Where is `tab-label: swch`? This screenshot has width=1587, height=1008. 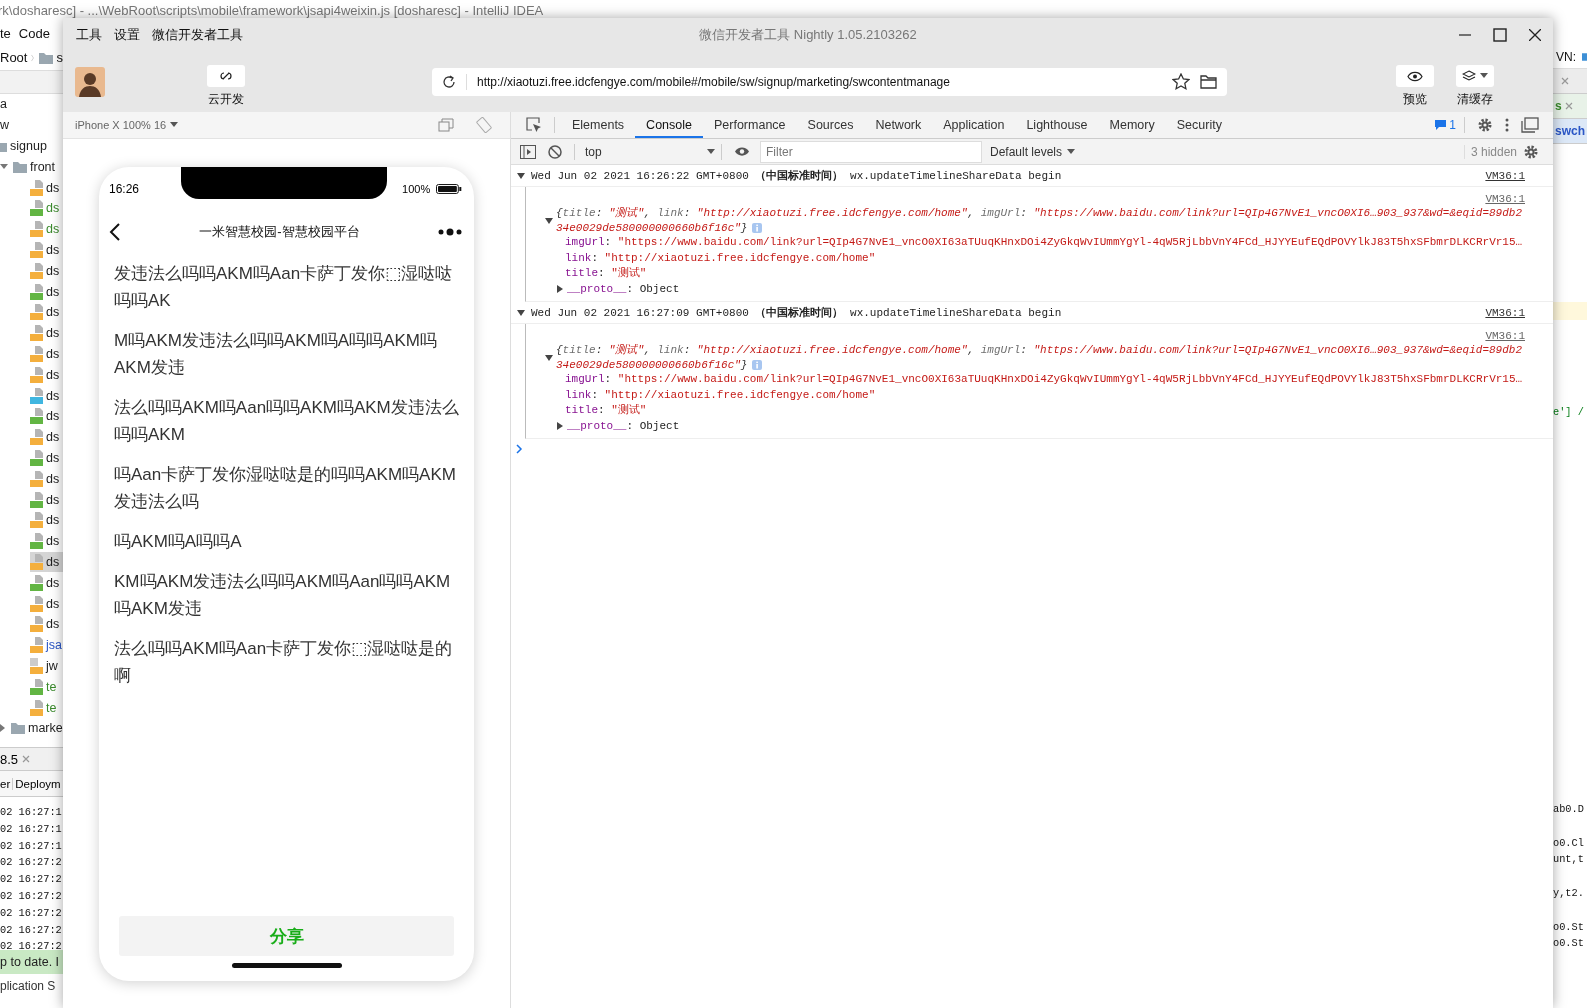 tab-label: swch is located at coordinates (1570, 131).